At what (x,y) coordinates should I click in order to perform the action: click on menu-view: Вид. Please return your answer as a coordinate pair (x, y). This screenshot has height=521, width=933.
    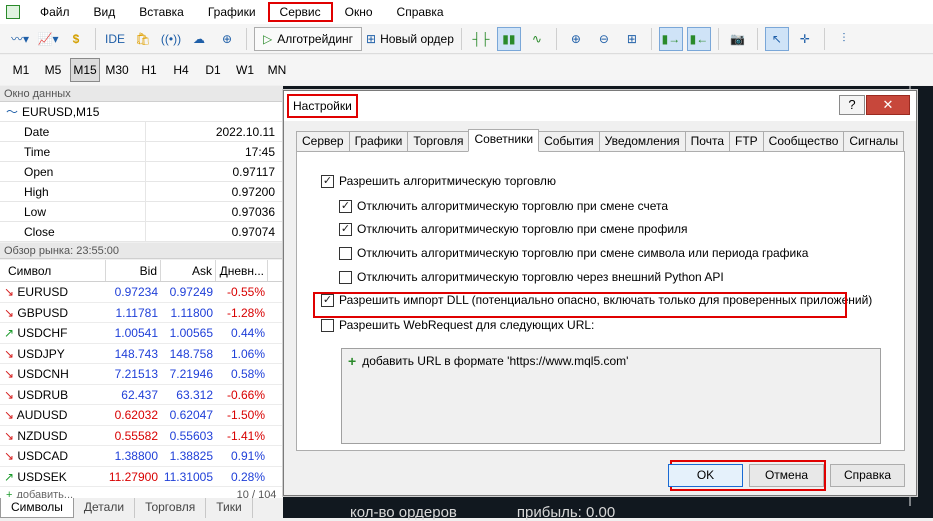
    Looking at the image, I should click on (105, 12).